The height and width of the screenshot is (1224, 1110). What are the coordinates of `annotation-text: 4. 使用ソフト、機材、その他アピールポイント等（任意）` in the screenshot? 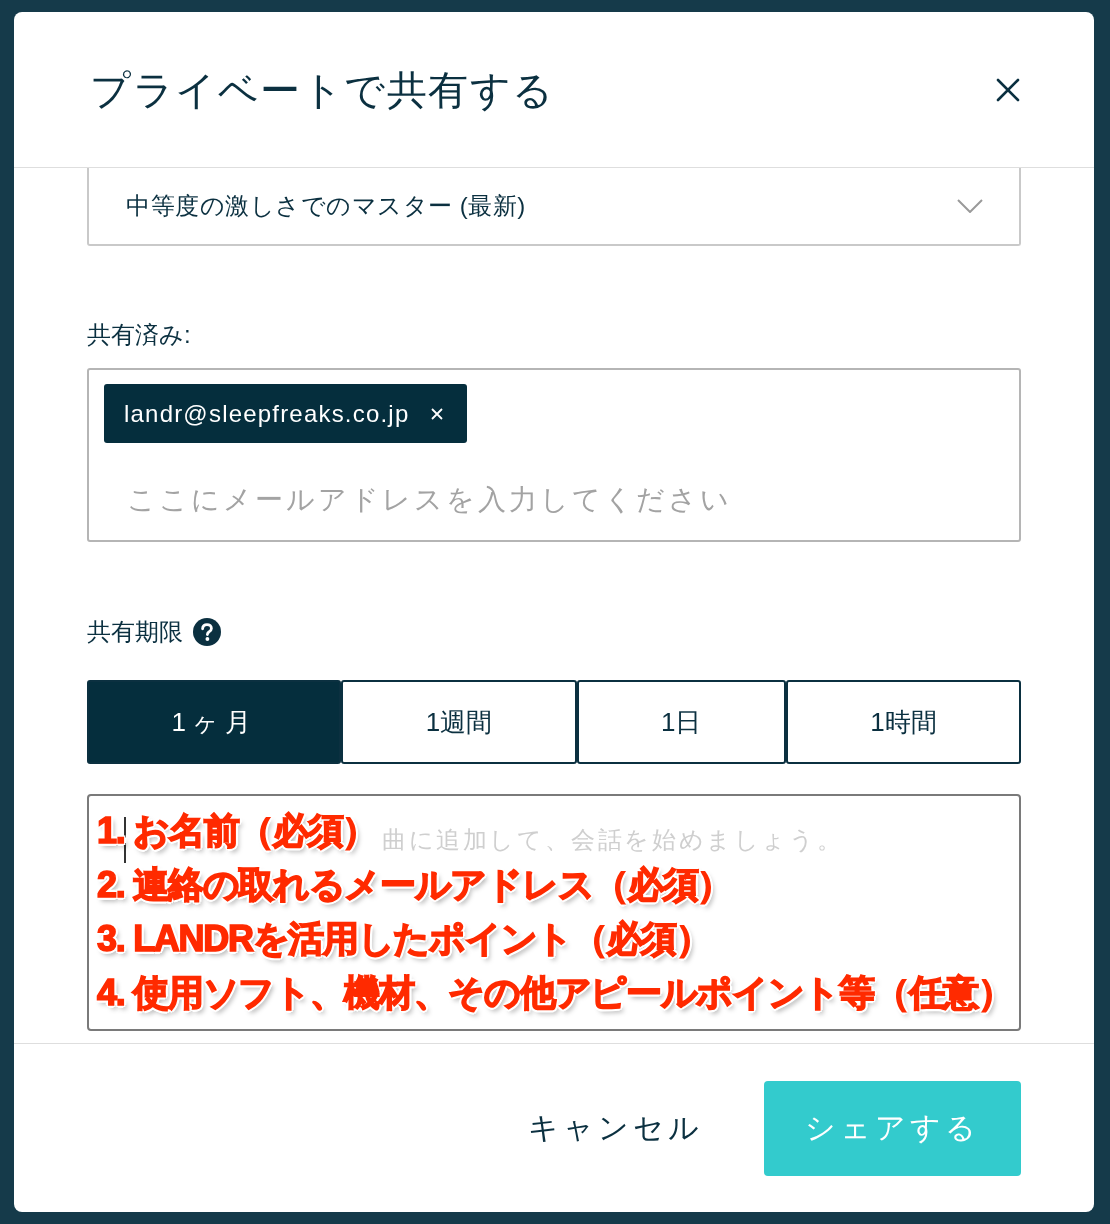 It's located at (555, 993).